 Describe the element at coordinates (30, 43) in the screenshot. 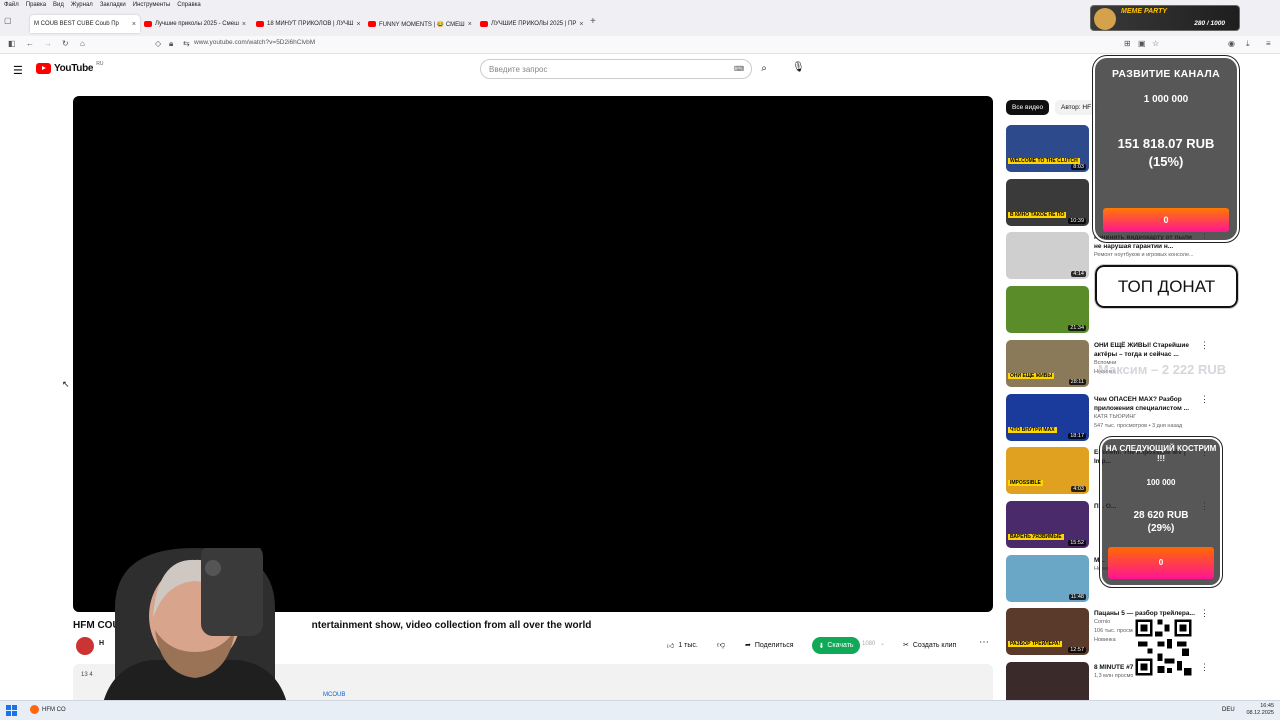

I see `back-icon: ←` at that location.